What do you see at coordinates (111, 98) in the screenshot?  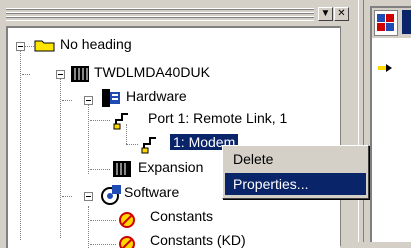 I see `hardware-icon` at bounding box center [111, 98].